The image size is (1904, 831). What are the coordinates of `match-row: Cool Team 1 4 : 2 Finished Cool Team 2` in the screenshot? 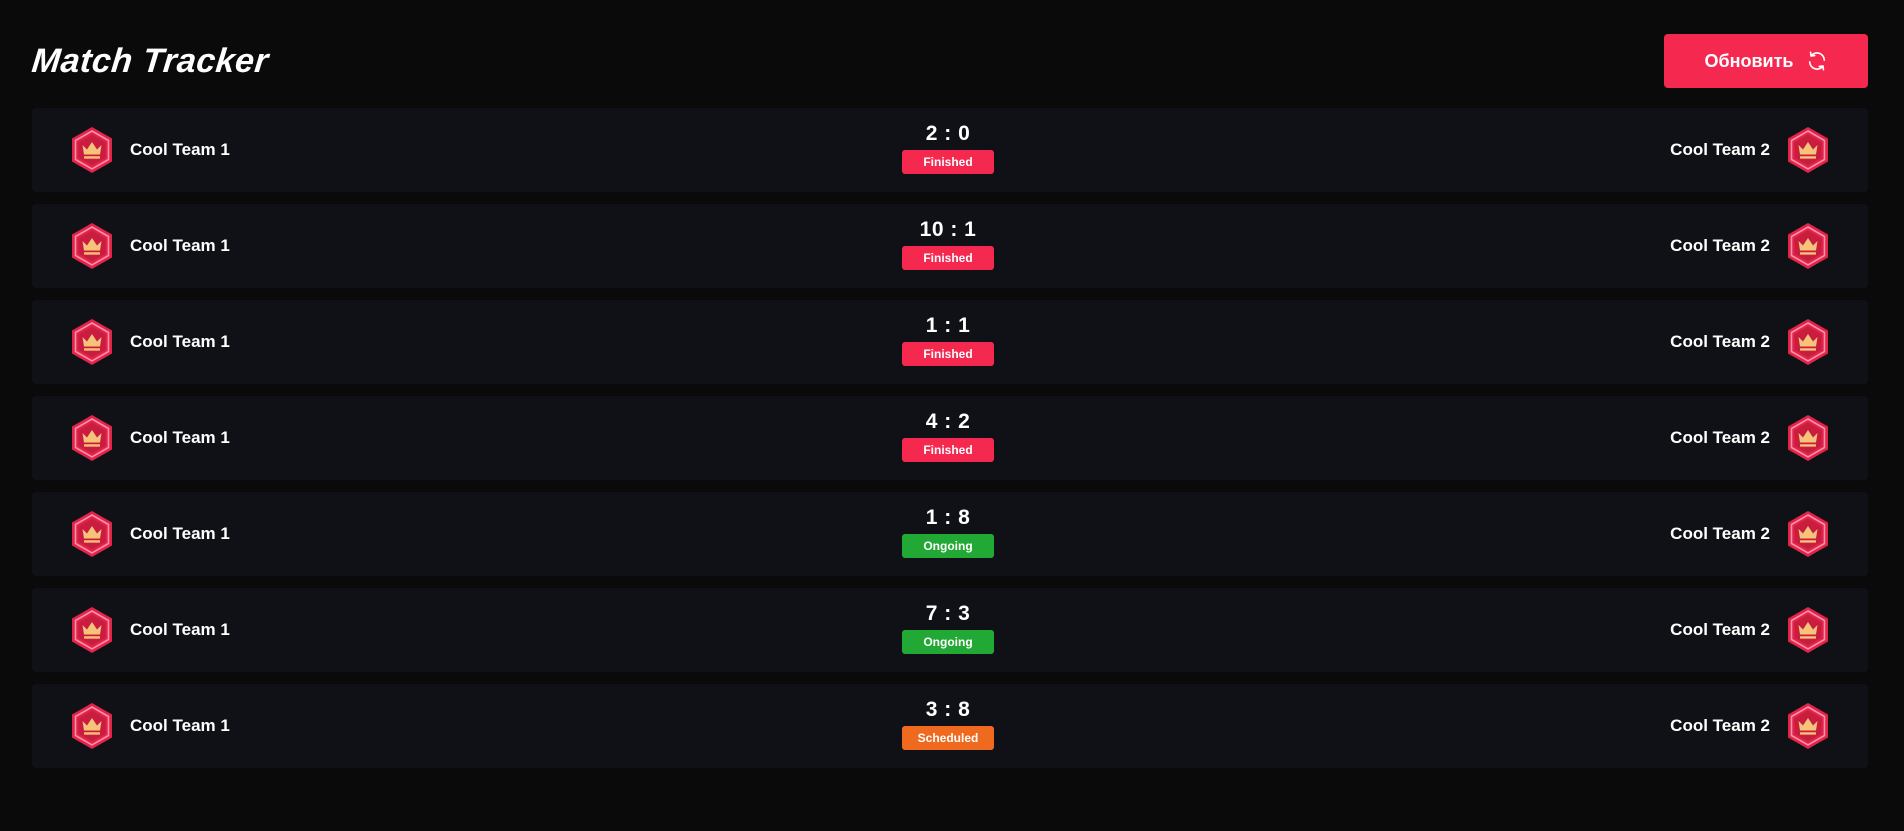 It's located at (950, 438).